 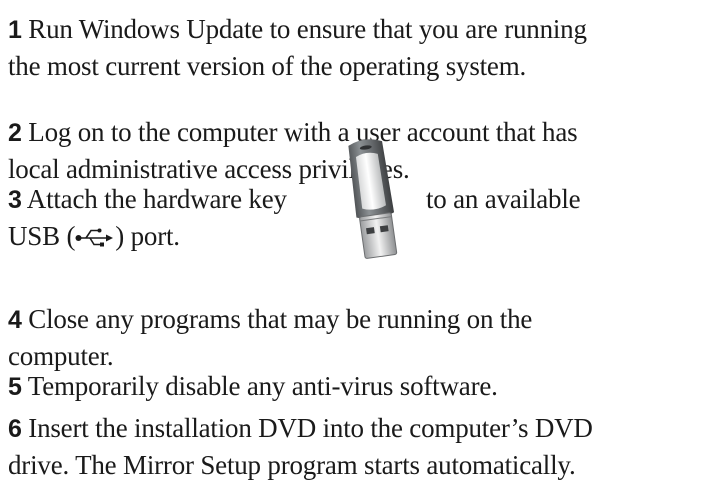 I want to click on step-5-number: 5, so click(x=15, y=387).